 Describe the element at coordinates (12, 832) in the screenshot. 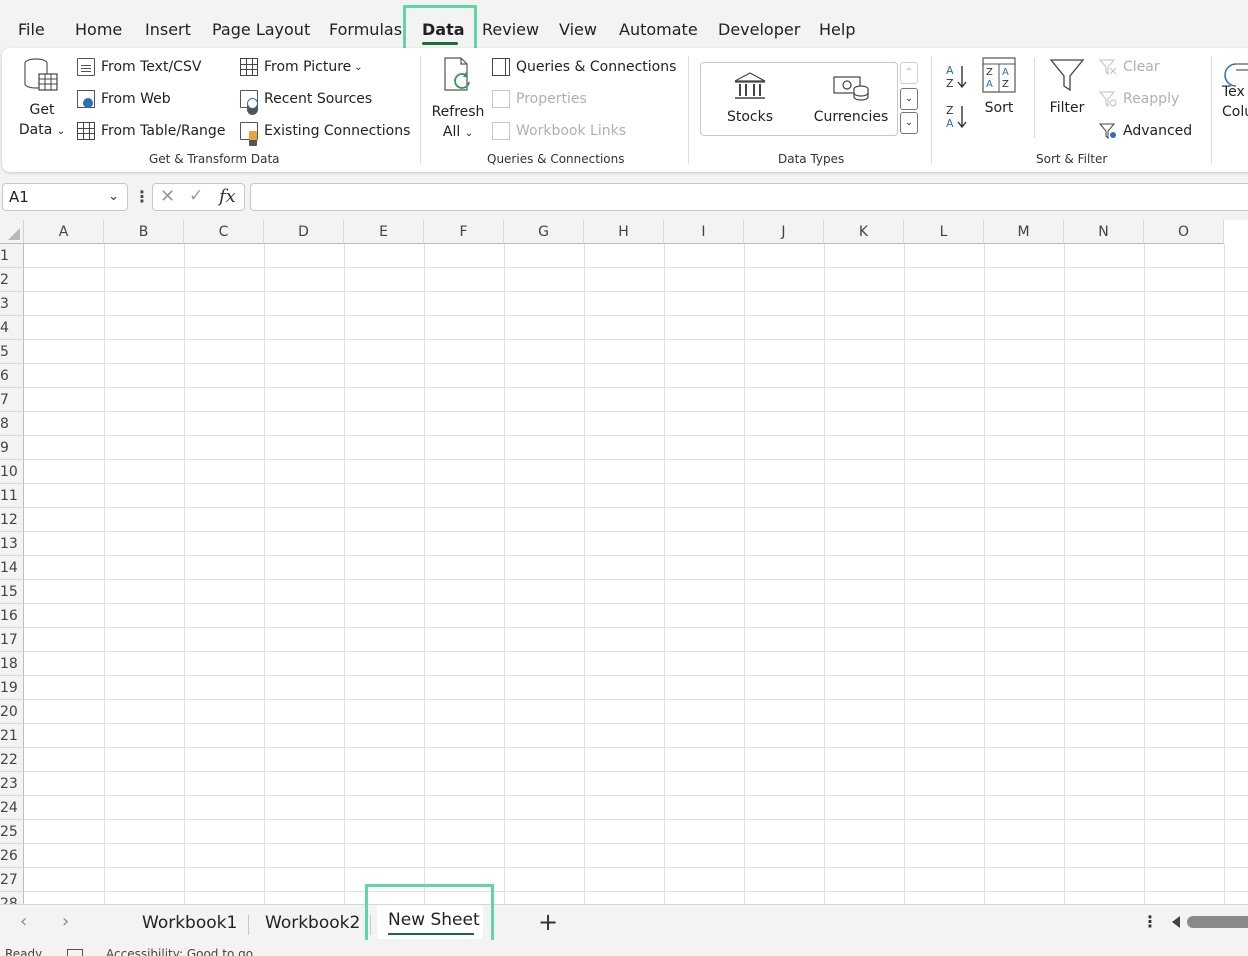

I see `row-header: 25` at that location.